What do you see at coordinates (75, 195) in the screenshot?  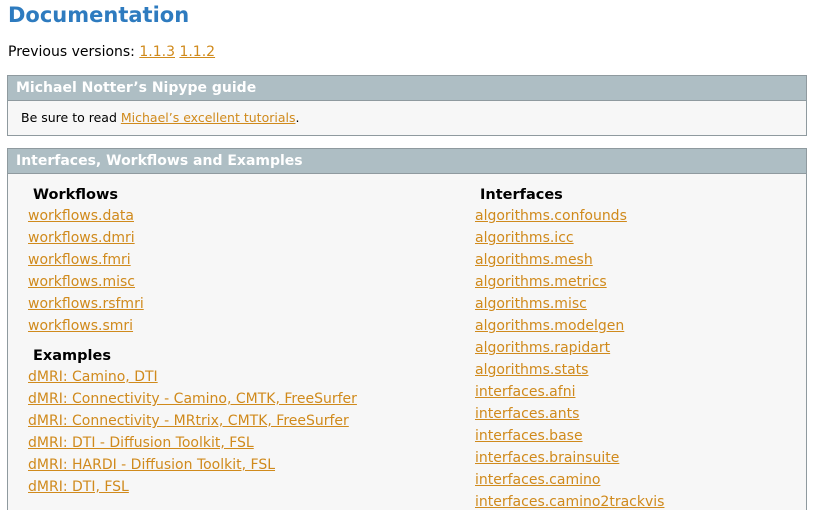 I see `workflows-heading: Workflows` at bounding box center [75, 195].